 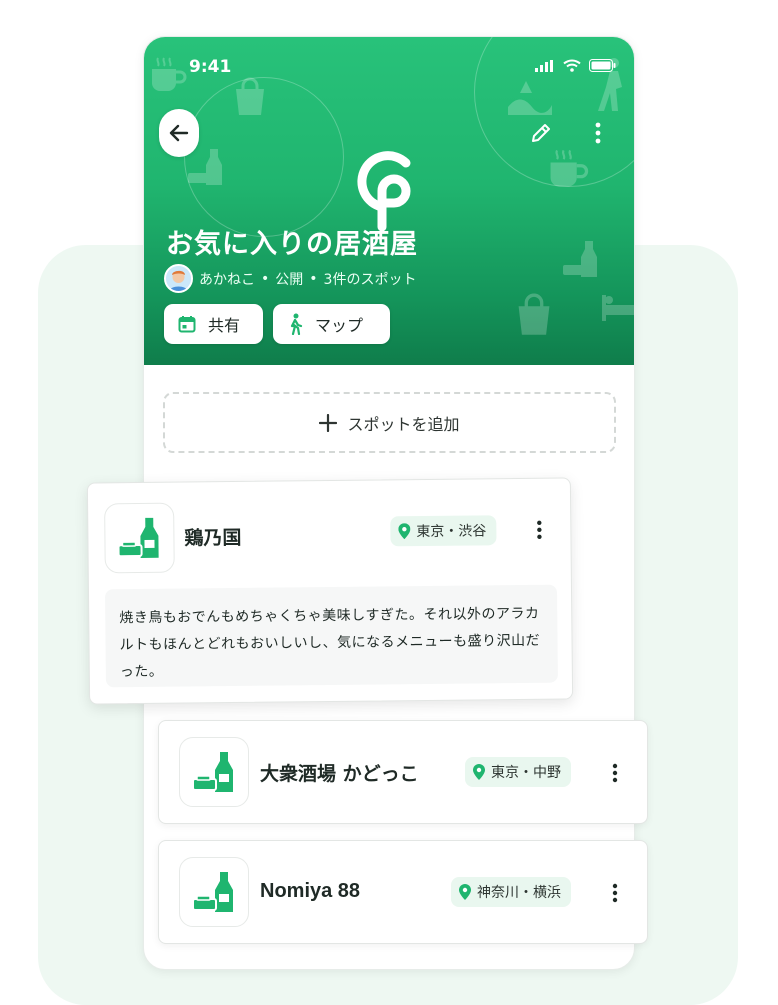 What do you see at coordinates (224, 325) in the screenshot?
I see `share-label: 共有` at bounding box center [224, 325].